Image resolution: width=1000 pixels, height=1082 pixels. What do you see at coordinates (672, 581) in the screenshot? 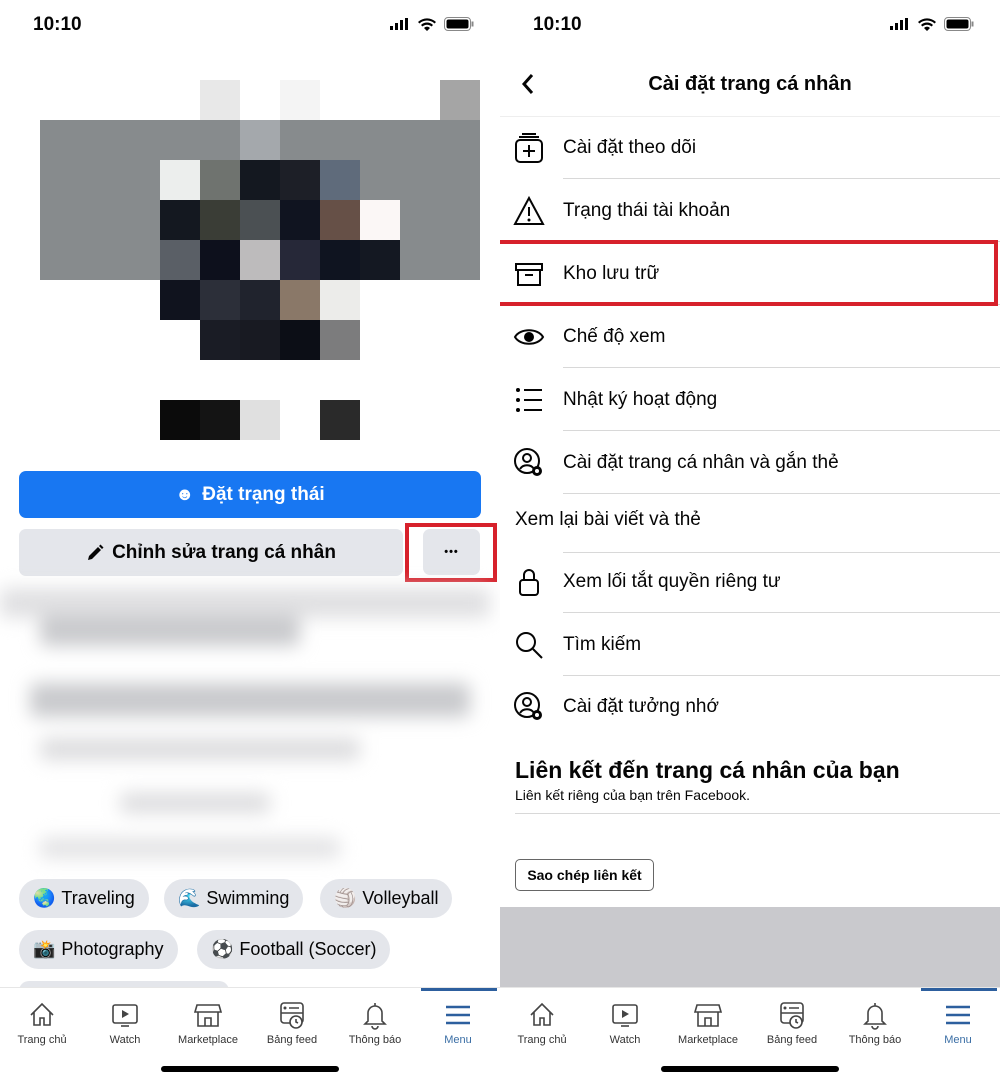
I see `settings-item-label: Xem lối tắt quyền riêng tư` at bounding box center [672, 581].